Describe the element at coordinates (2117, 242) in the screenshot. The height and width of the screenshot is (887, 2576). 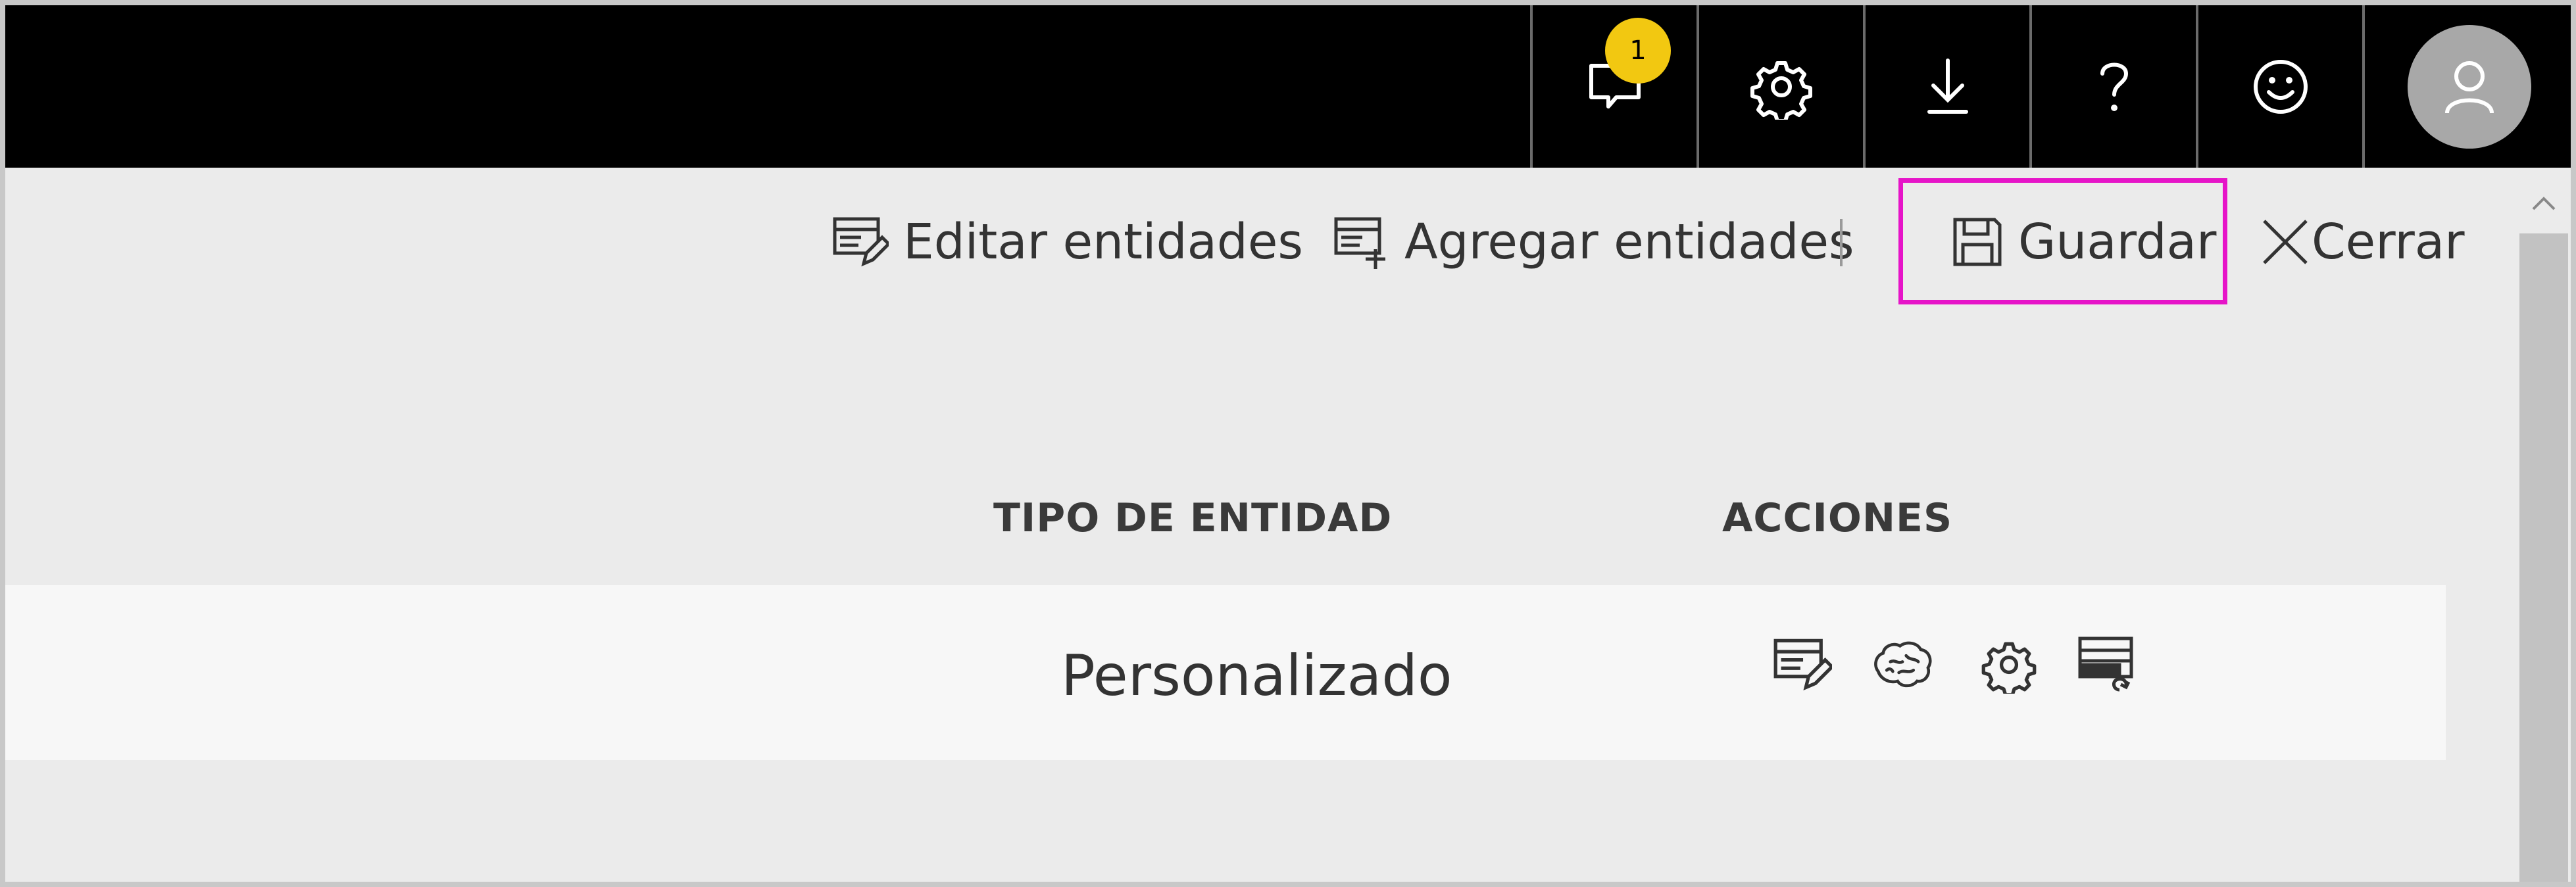
I see `save-label: Guardar` at that location.